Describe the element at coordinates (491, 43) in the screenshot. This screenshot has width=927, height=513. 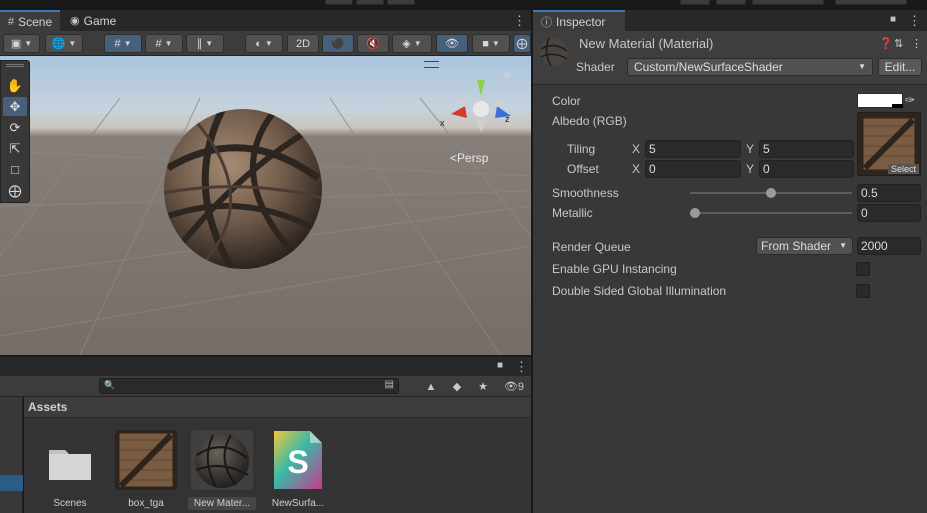
I see `camera-dropdown: ■ ▼` at that location.